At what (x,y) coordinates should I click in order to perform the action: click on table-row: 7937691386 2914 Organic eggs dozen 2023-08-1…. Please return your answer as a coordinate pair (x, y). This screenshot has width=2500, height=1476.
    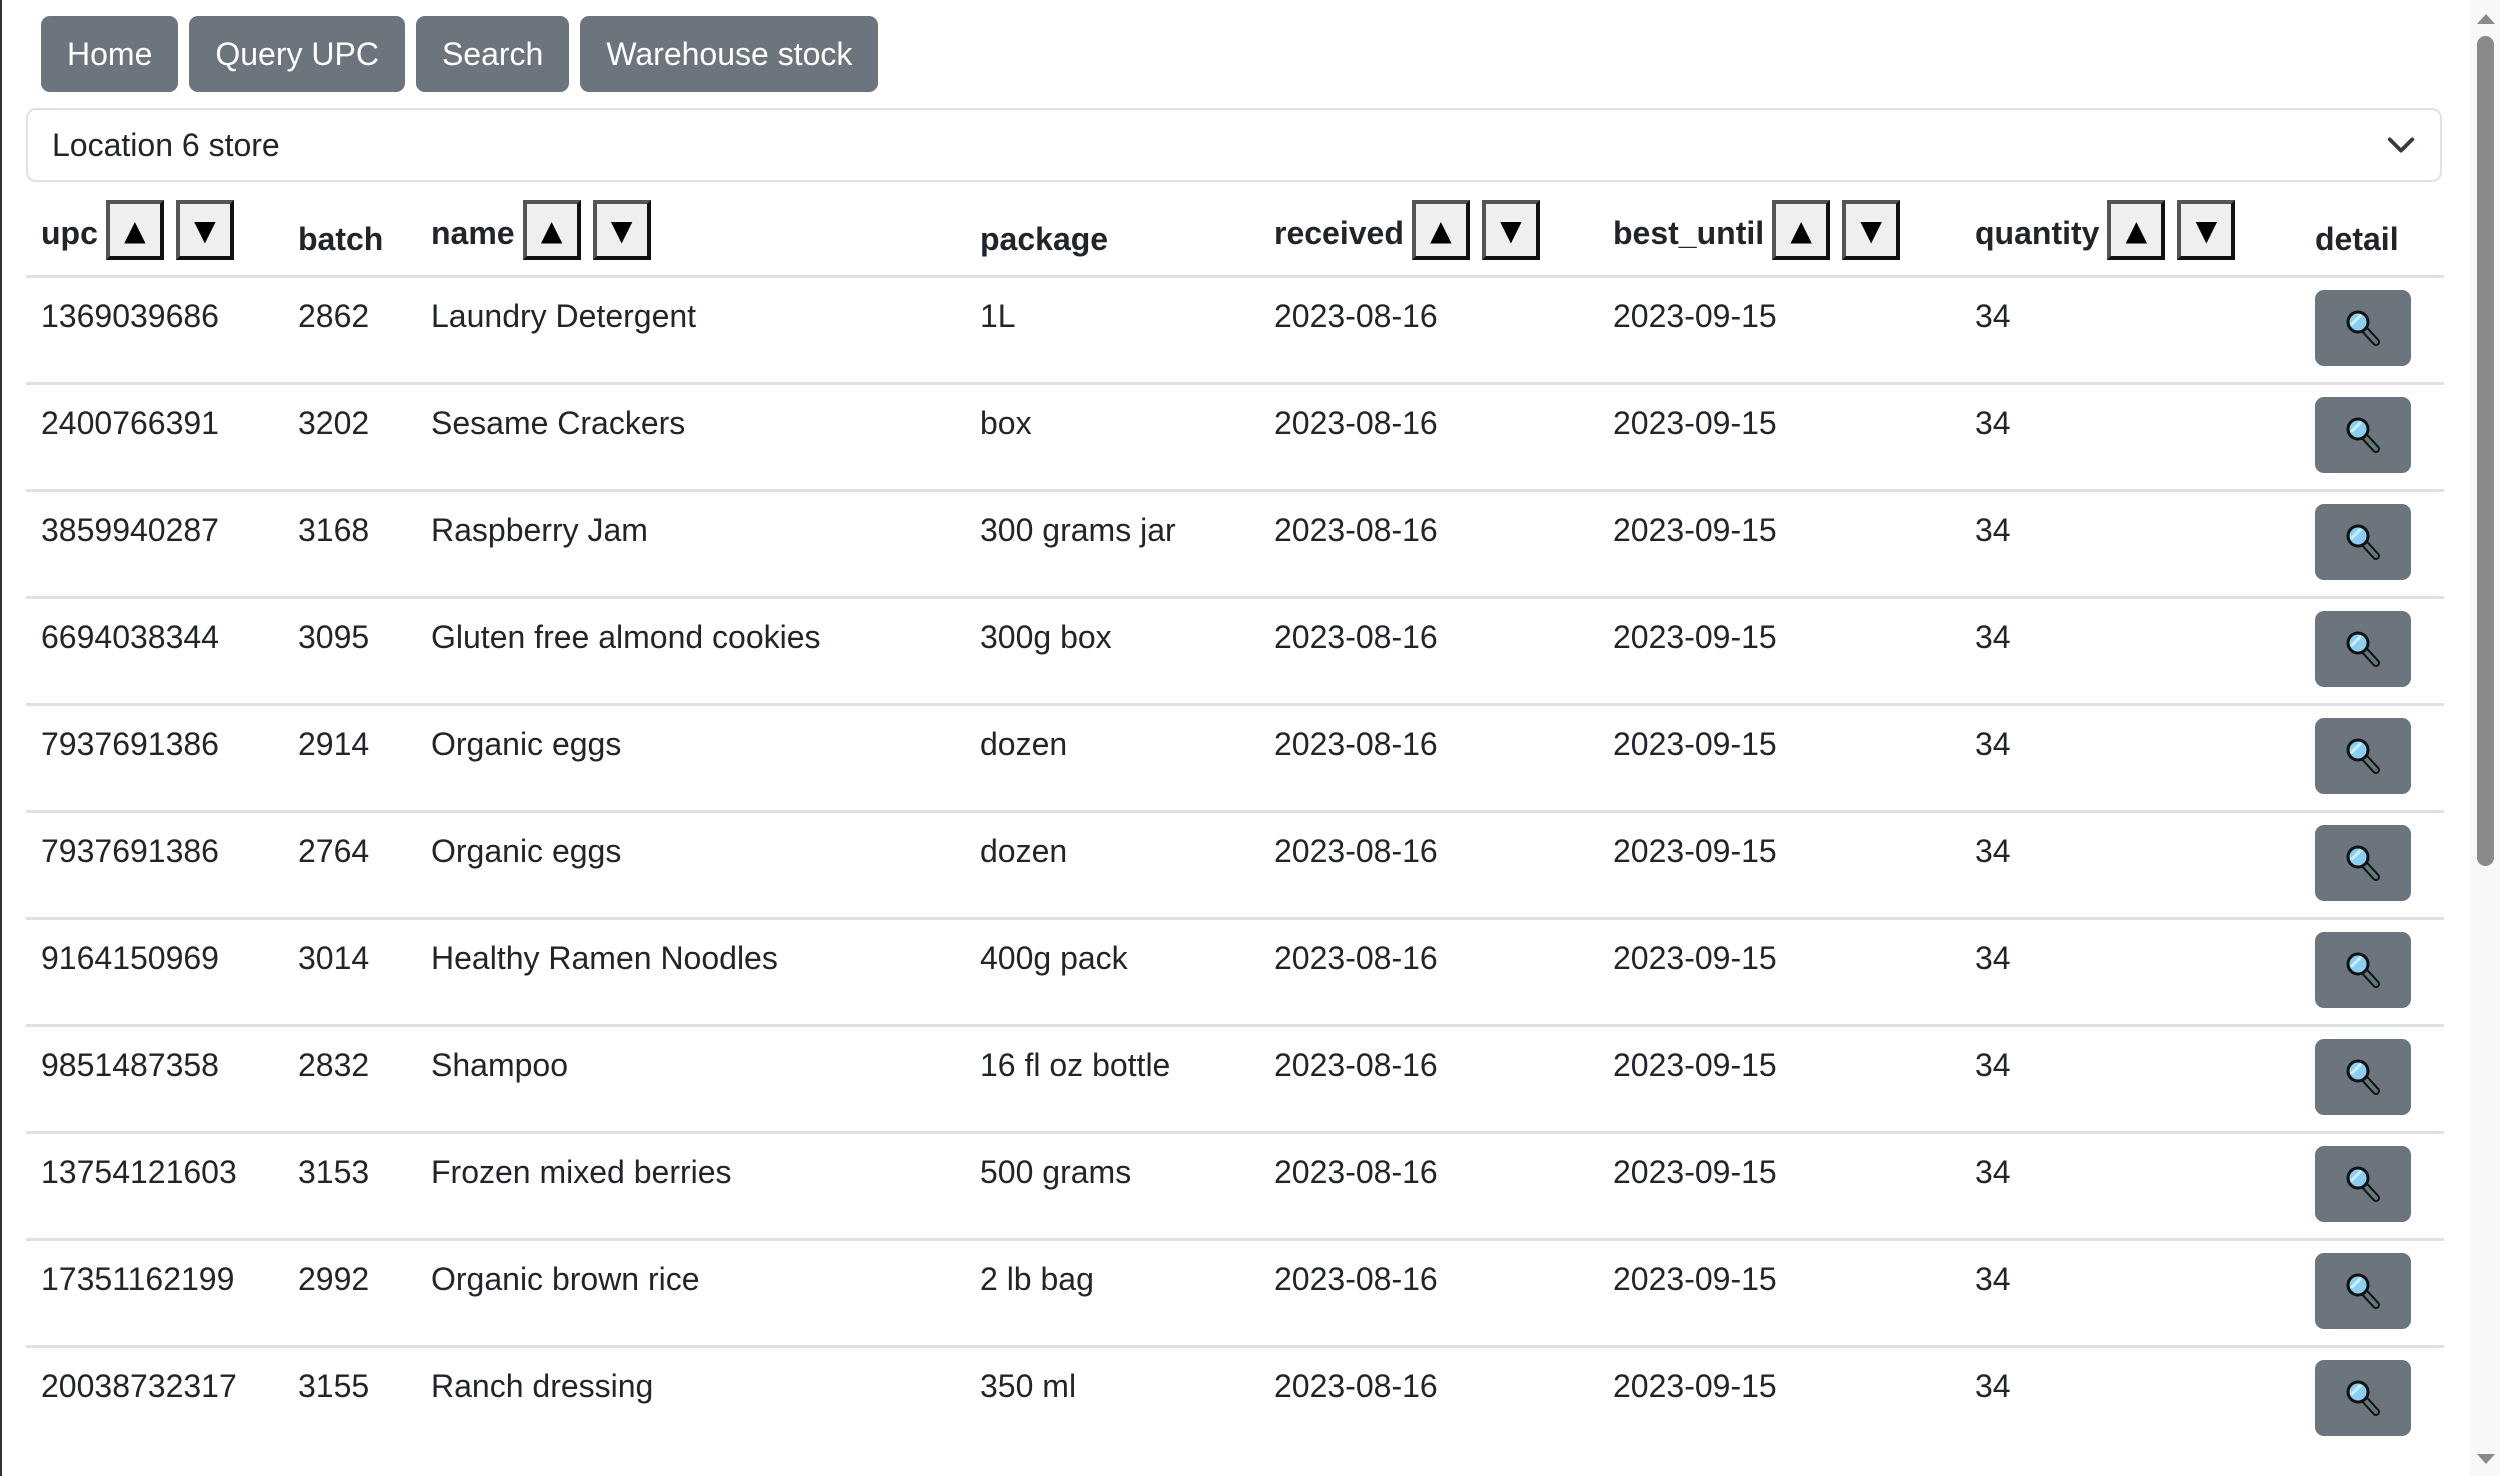
    Looking at the image, I should click on (1235, 758).